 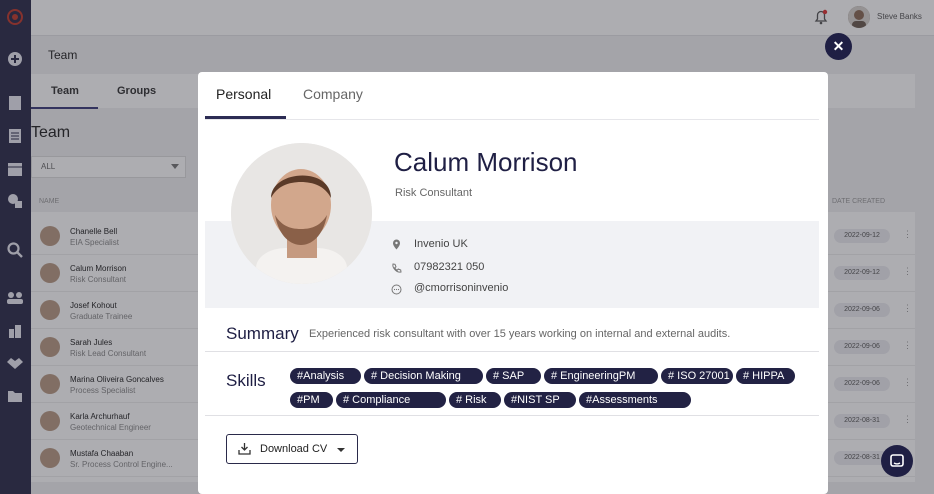 I want to click on close-icon: ✕, so click(x=838, y=46).